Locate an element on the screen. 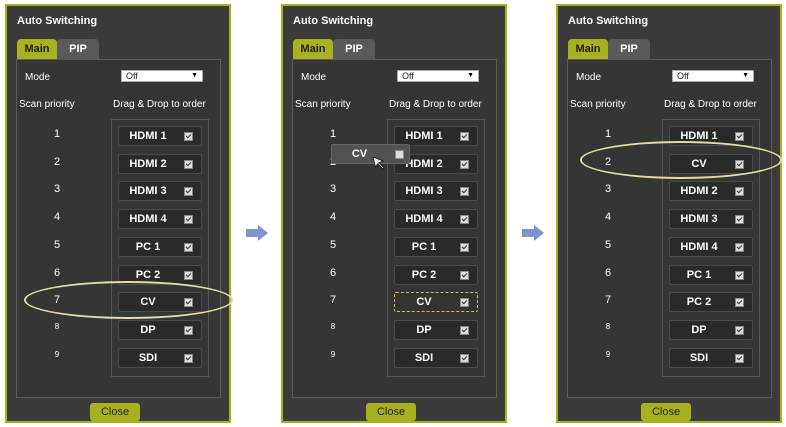  priority-number: 5 is located at coordinates (333, 245).